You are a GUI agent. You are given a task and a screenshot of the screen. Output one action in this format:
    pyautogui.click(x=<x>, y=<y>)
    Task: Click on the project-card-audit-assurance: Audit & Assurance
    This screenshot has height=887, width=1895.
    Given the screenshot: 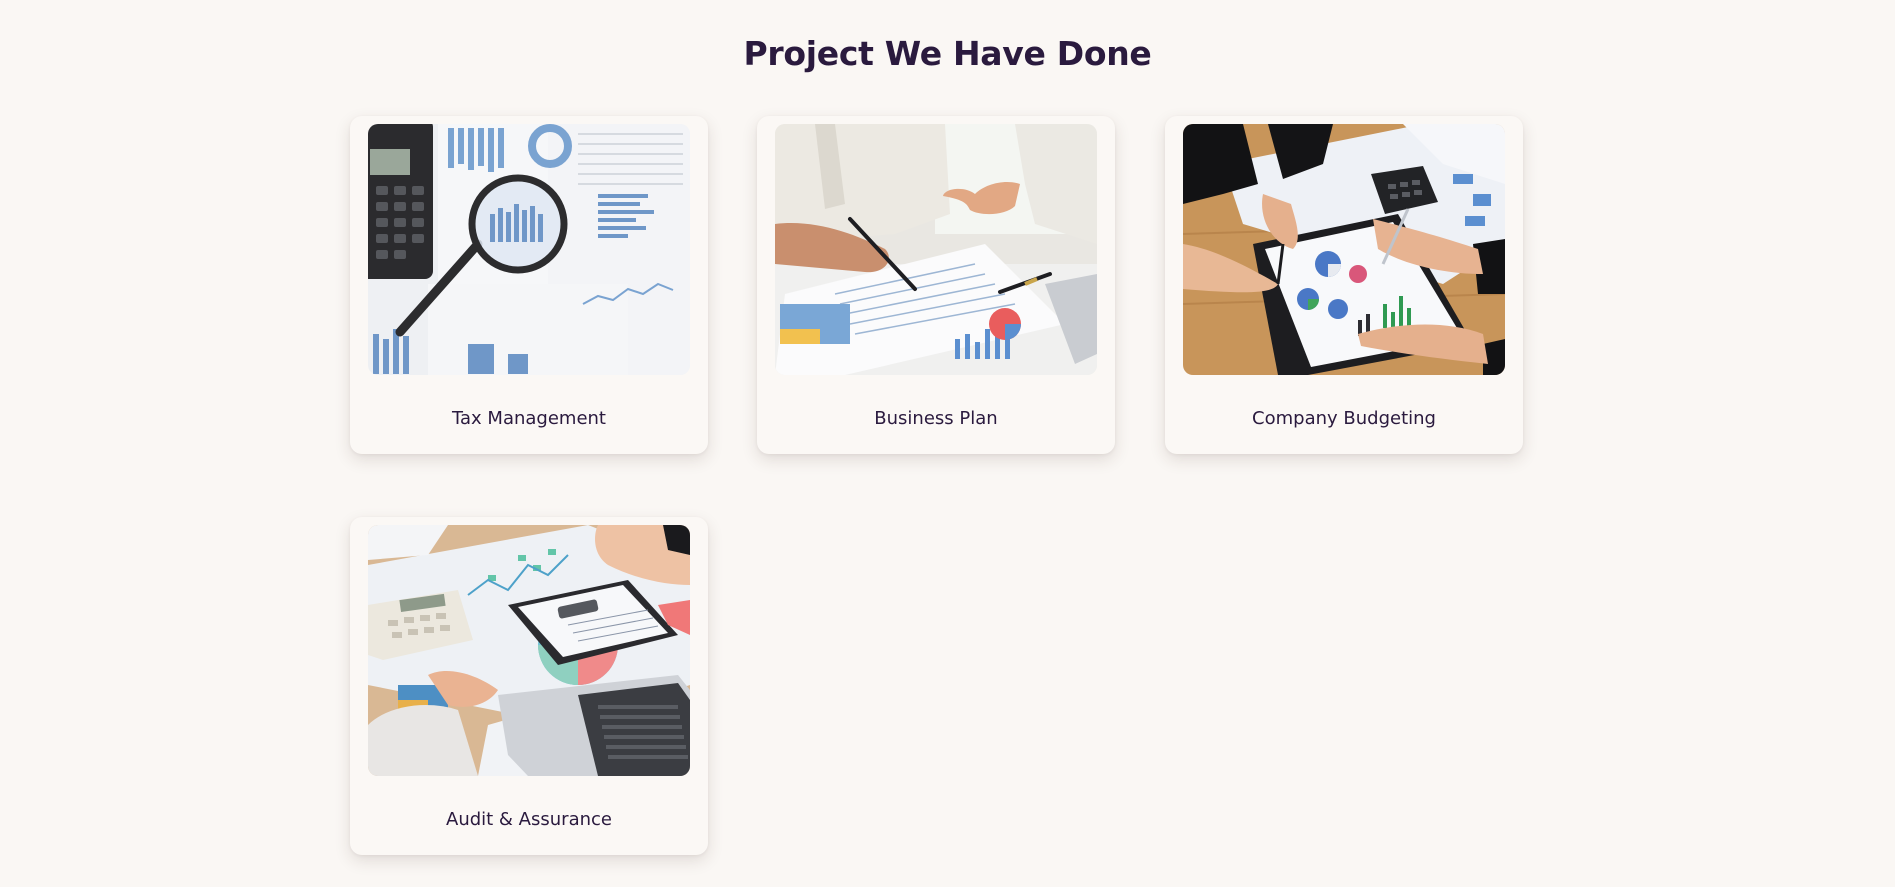 What is the action you would take?
    pyautogui.click(x=529, y=686)
    